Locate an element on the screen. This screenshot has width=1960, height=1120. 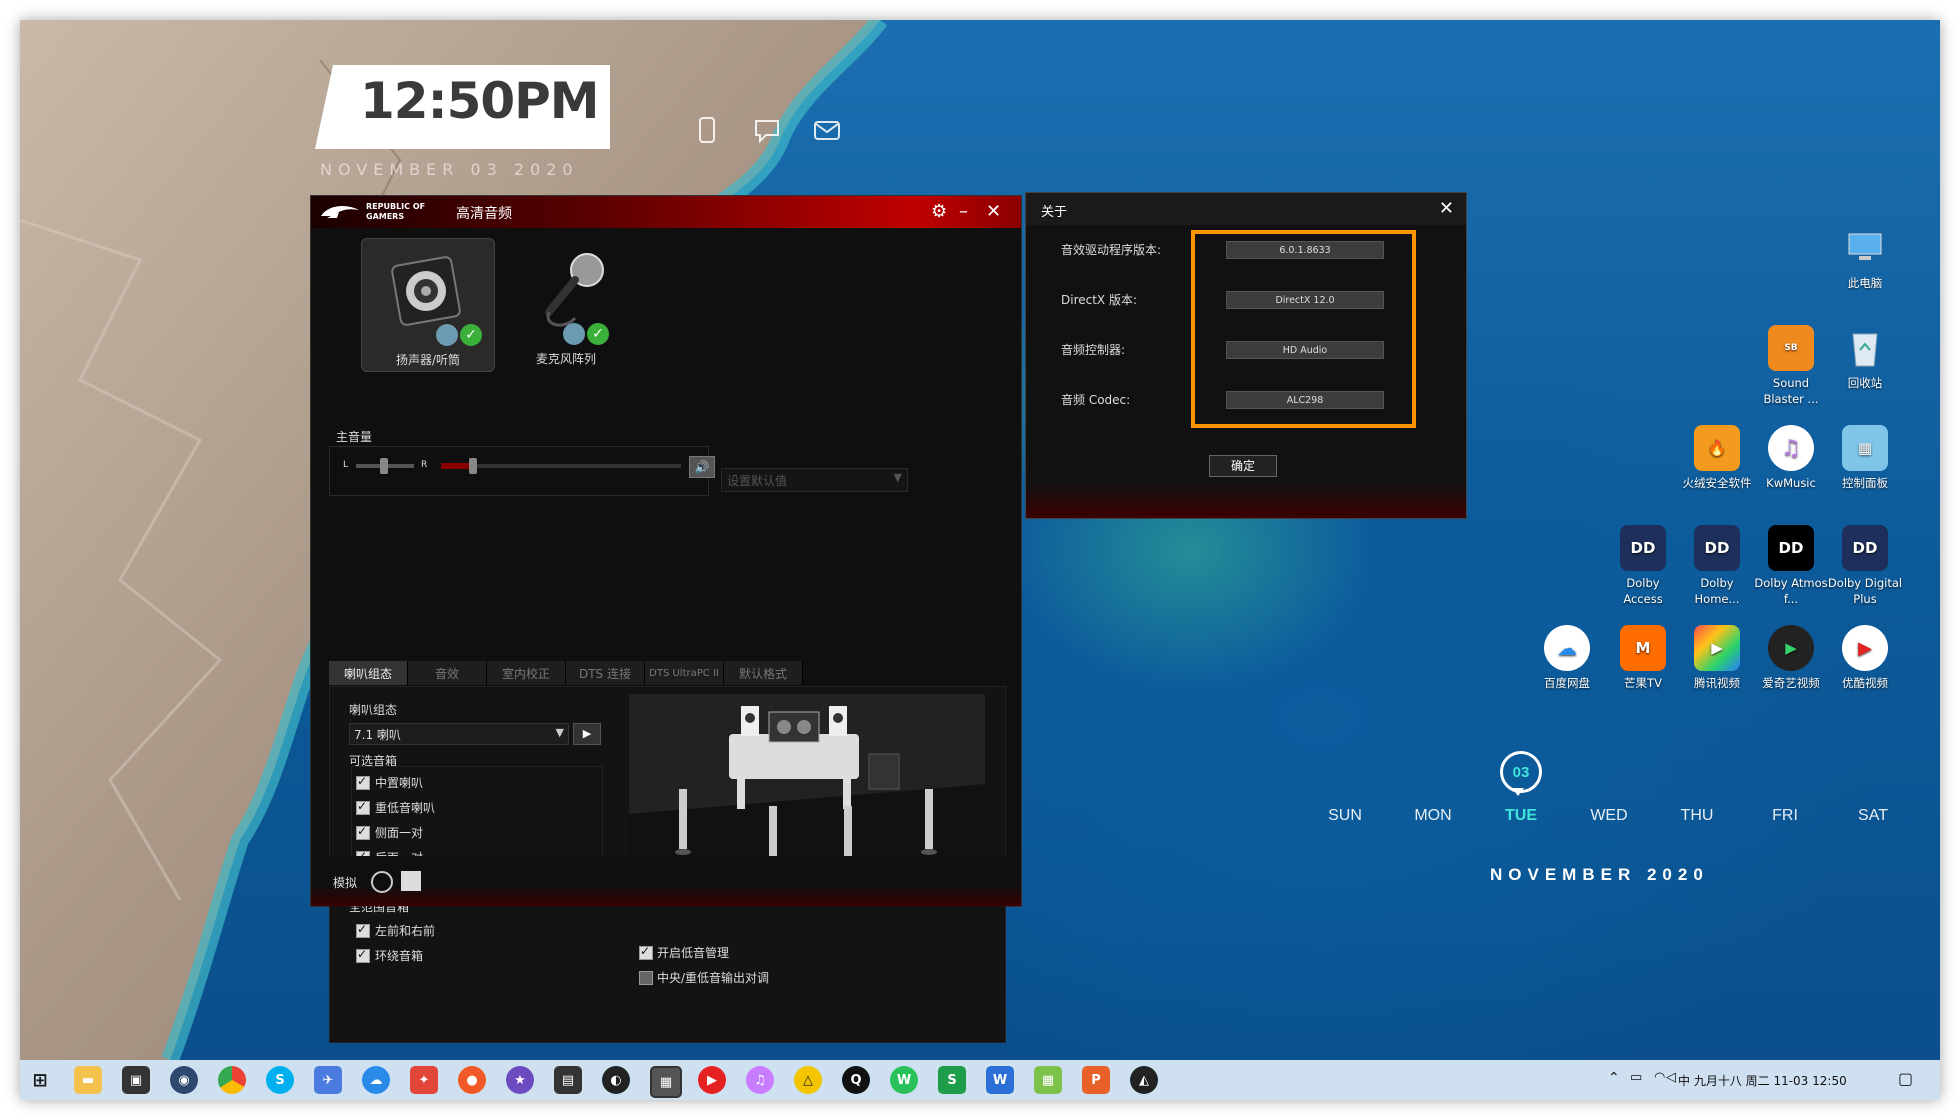
desktop-icon-tencent-video: ▶ 腾讯视频 is located at coordinates (1717, 658).